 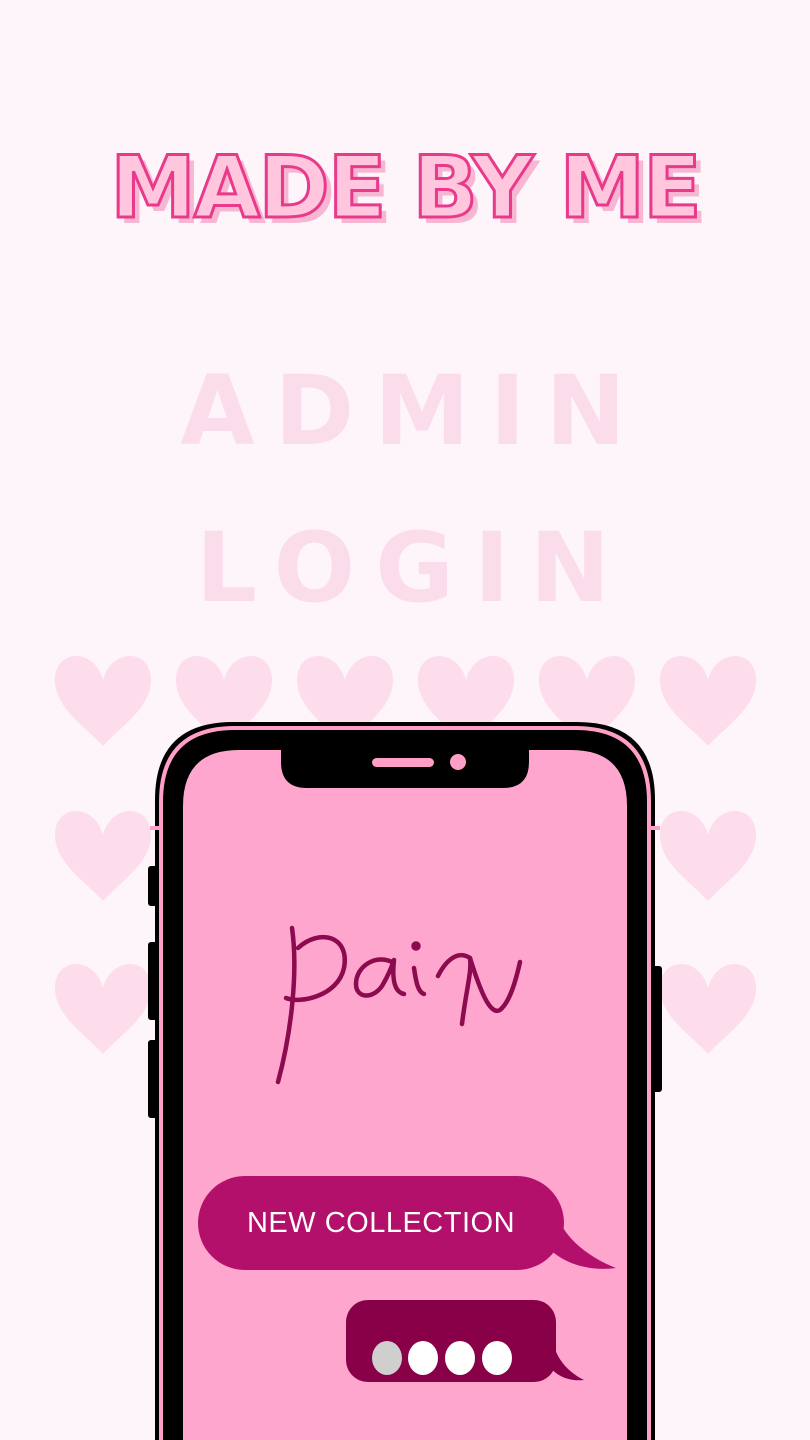 I want to click on speaker-grille-icon, so click(x=403, y=762).